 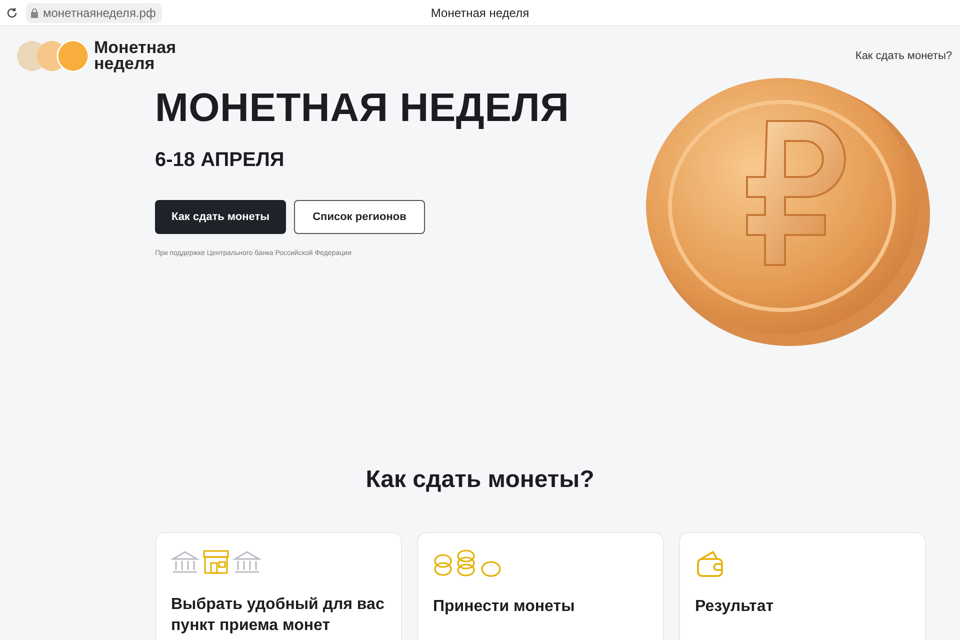 I want to click on section-title: Как сдать монеты?, so click(x=480, y=480).